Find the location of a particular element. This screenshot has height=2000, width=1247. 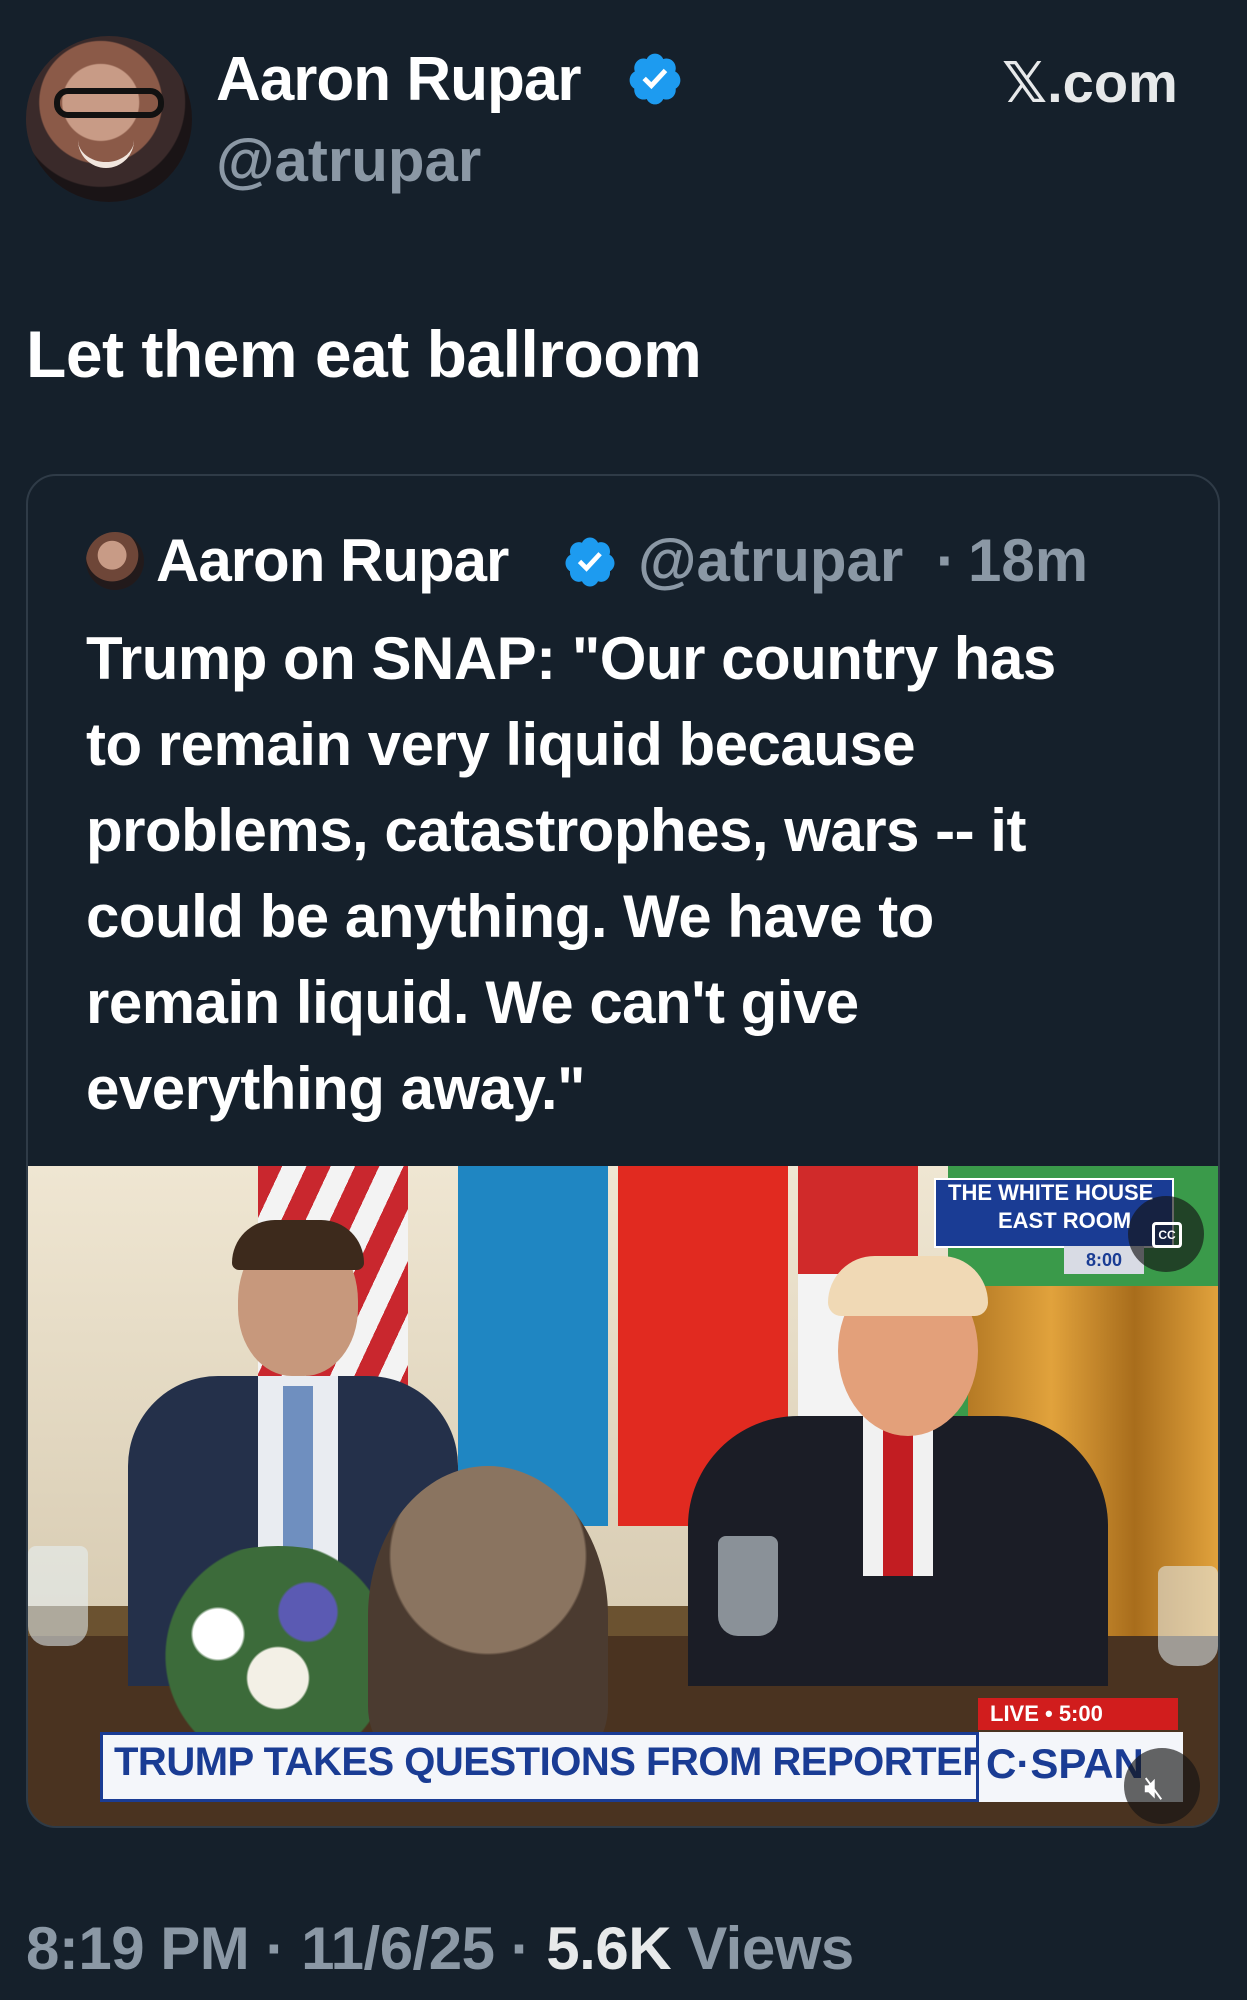

tweet-meta: 8:19 PM · 11/6/25 · 5.6K Views is located at coordinates (440, 1948).